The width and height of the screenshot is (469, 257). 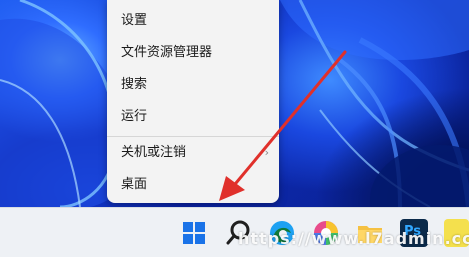 I want to click on menu-item-search: 搜索, so click(x=134, y=85).